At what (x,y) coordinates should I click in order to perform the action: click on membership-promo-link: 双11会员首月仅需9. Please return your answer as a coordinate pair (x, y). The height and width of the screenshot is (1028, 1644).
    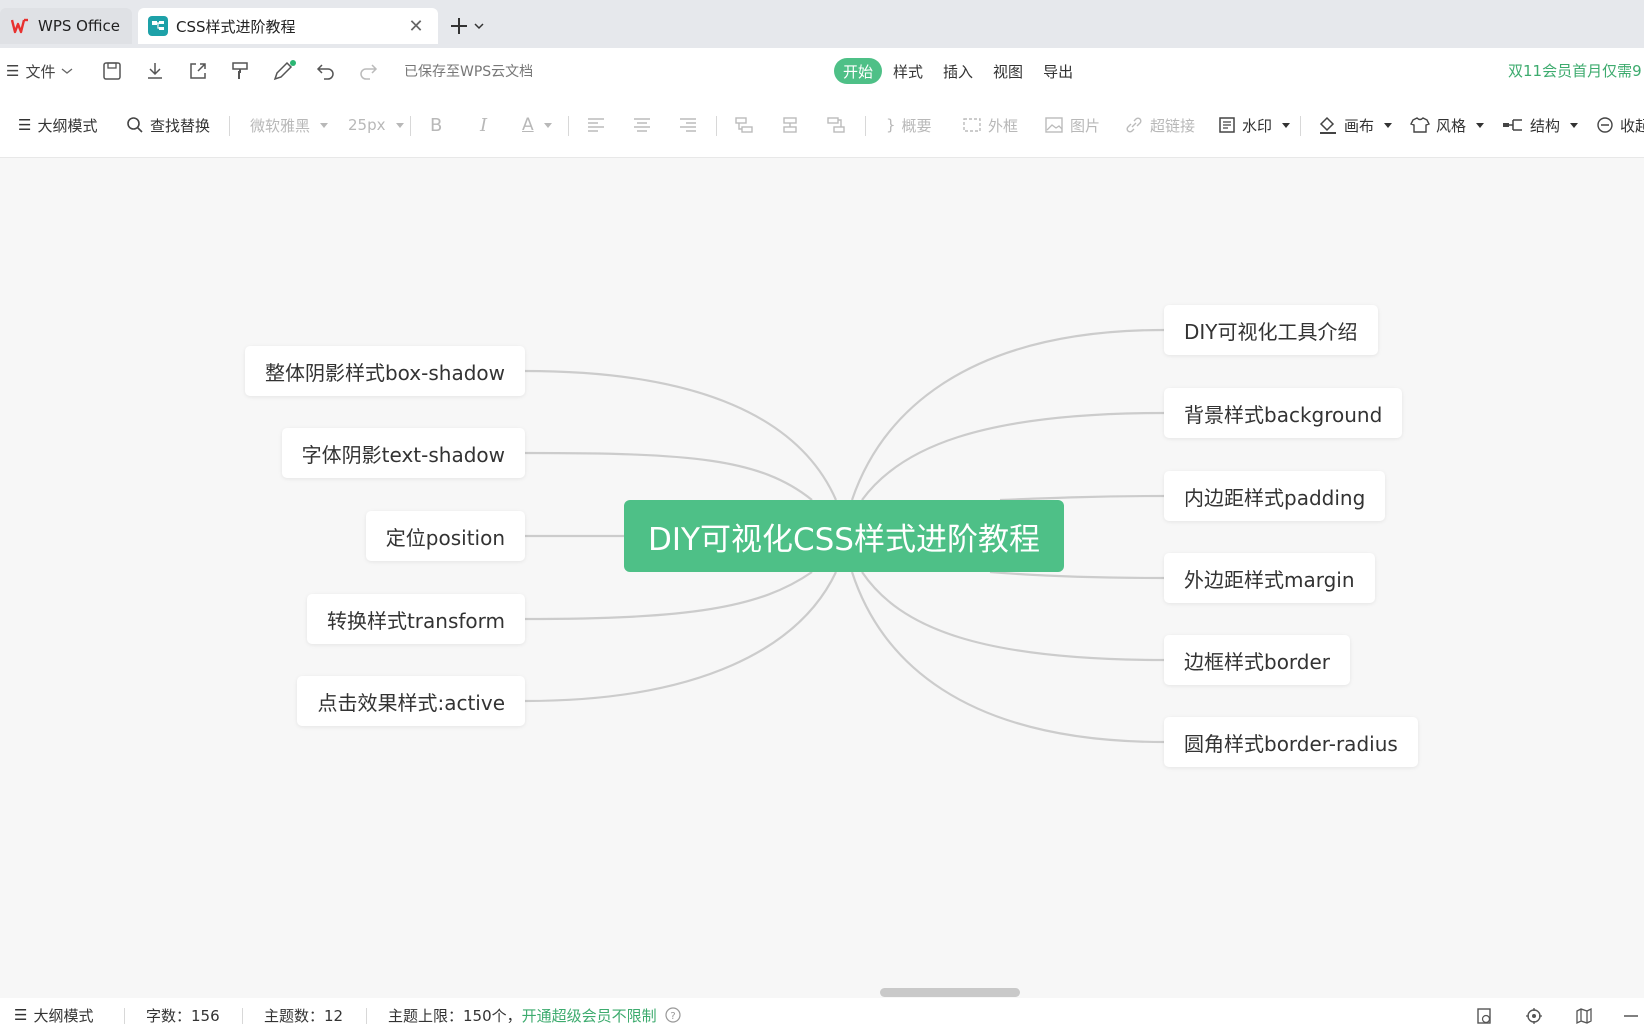
    Looking at the image, I should click on (1575, 70).